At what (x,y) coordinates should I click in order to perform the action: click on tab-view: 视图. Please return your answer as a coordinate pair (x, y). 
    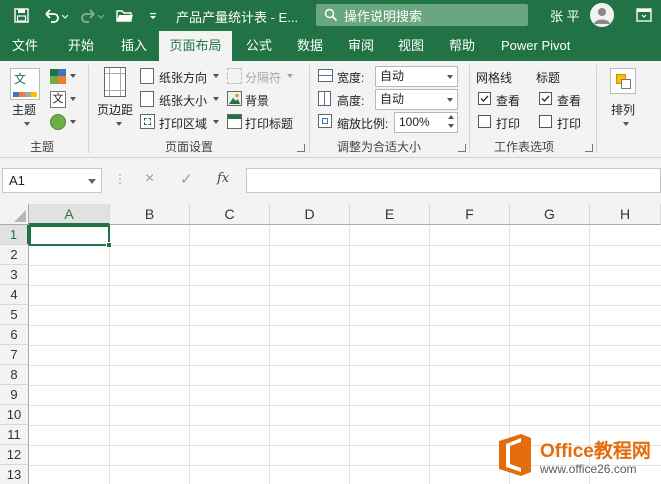
    Looking at the image, I should click on (411, 46).